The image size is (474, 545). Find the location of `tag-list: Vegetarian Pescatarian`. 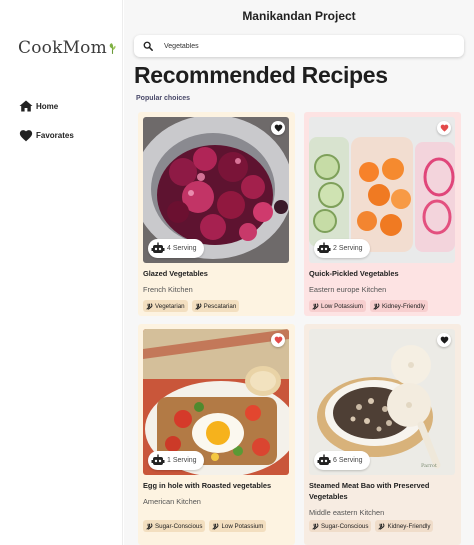

tag-list: Vegetarian Pescatarian is located at coordinates (216, 306).